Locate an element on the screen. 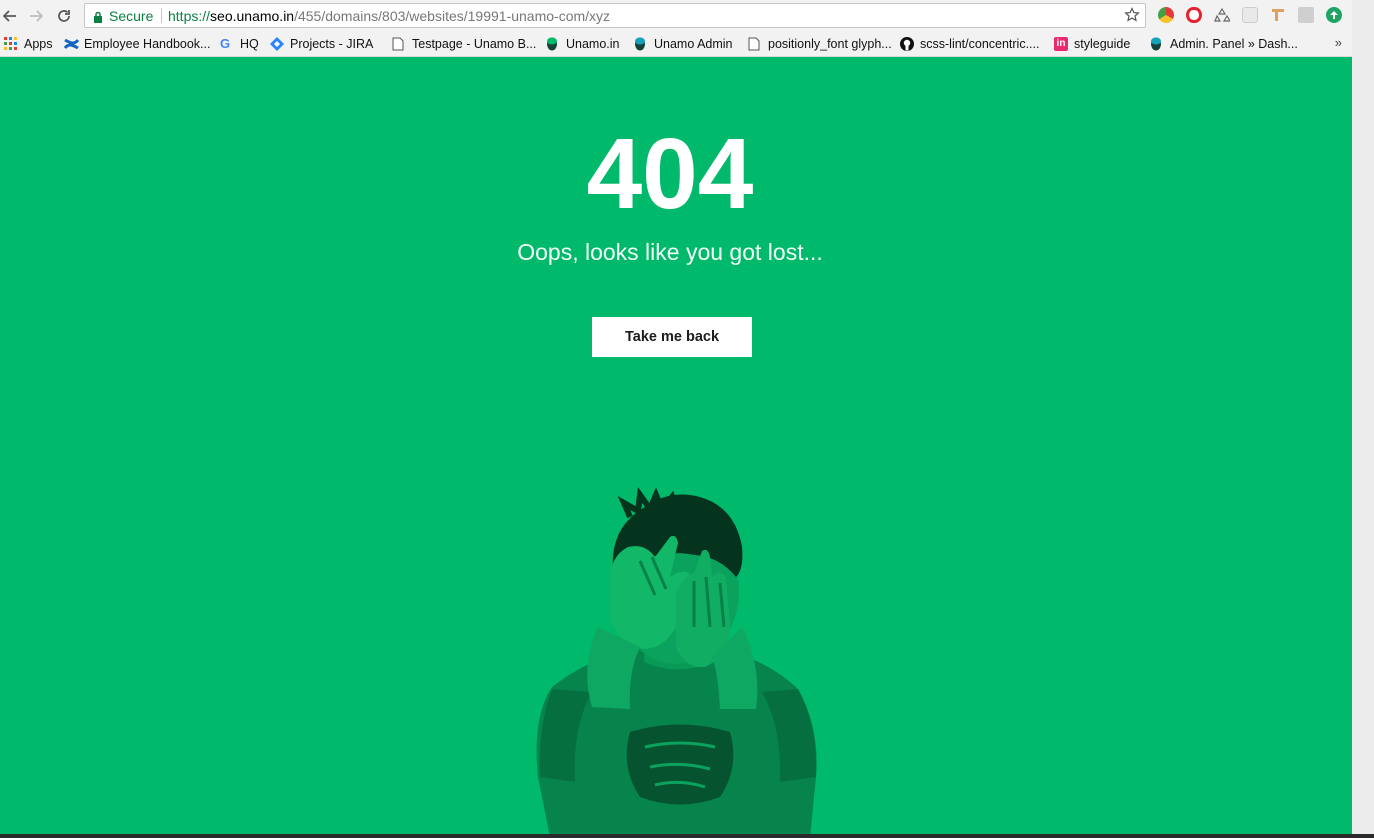  omnibox-divider is located at coordinates (161, 15).